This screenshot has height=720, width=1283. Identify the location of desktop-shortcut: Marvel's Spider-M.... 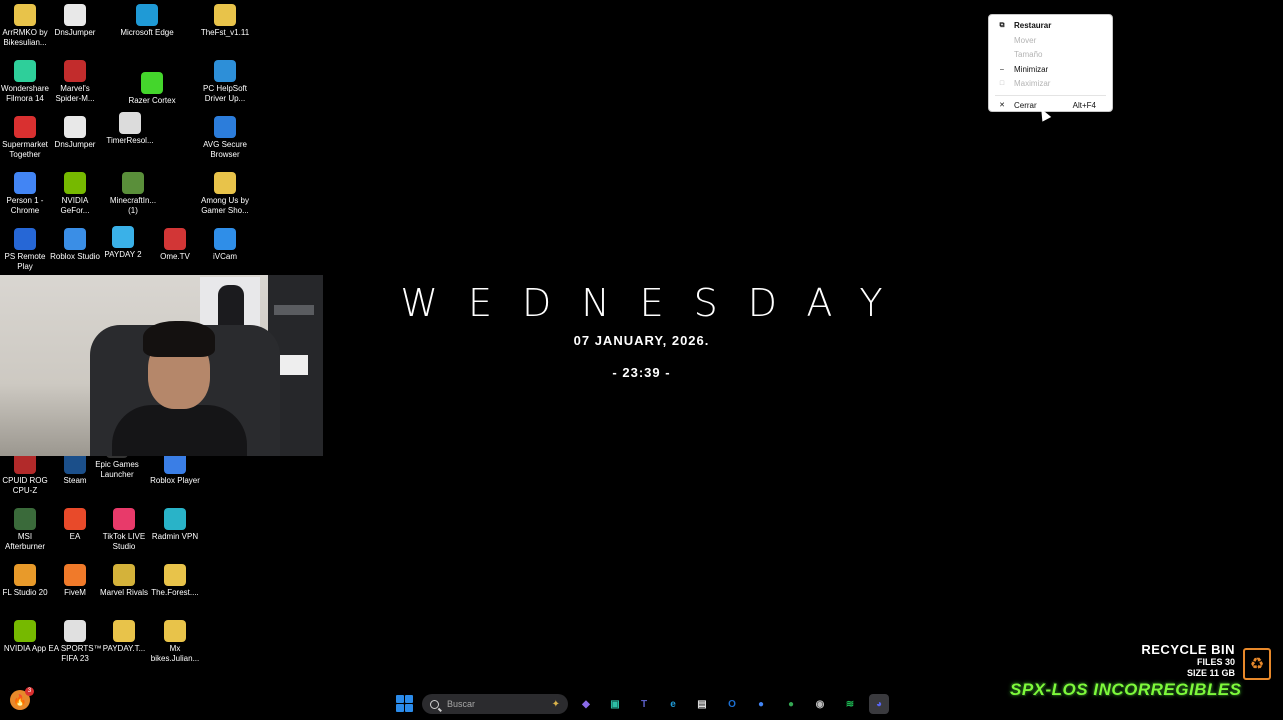
(75, 82).